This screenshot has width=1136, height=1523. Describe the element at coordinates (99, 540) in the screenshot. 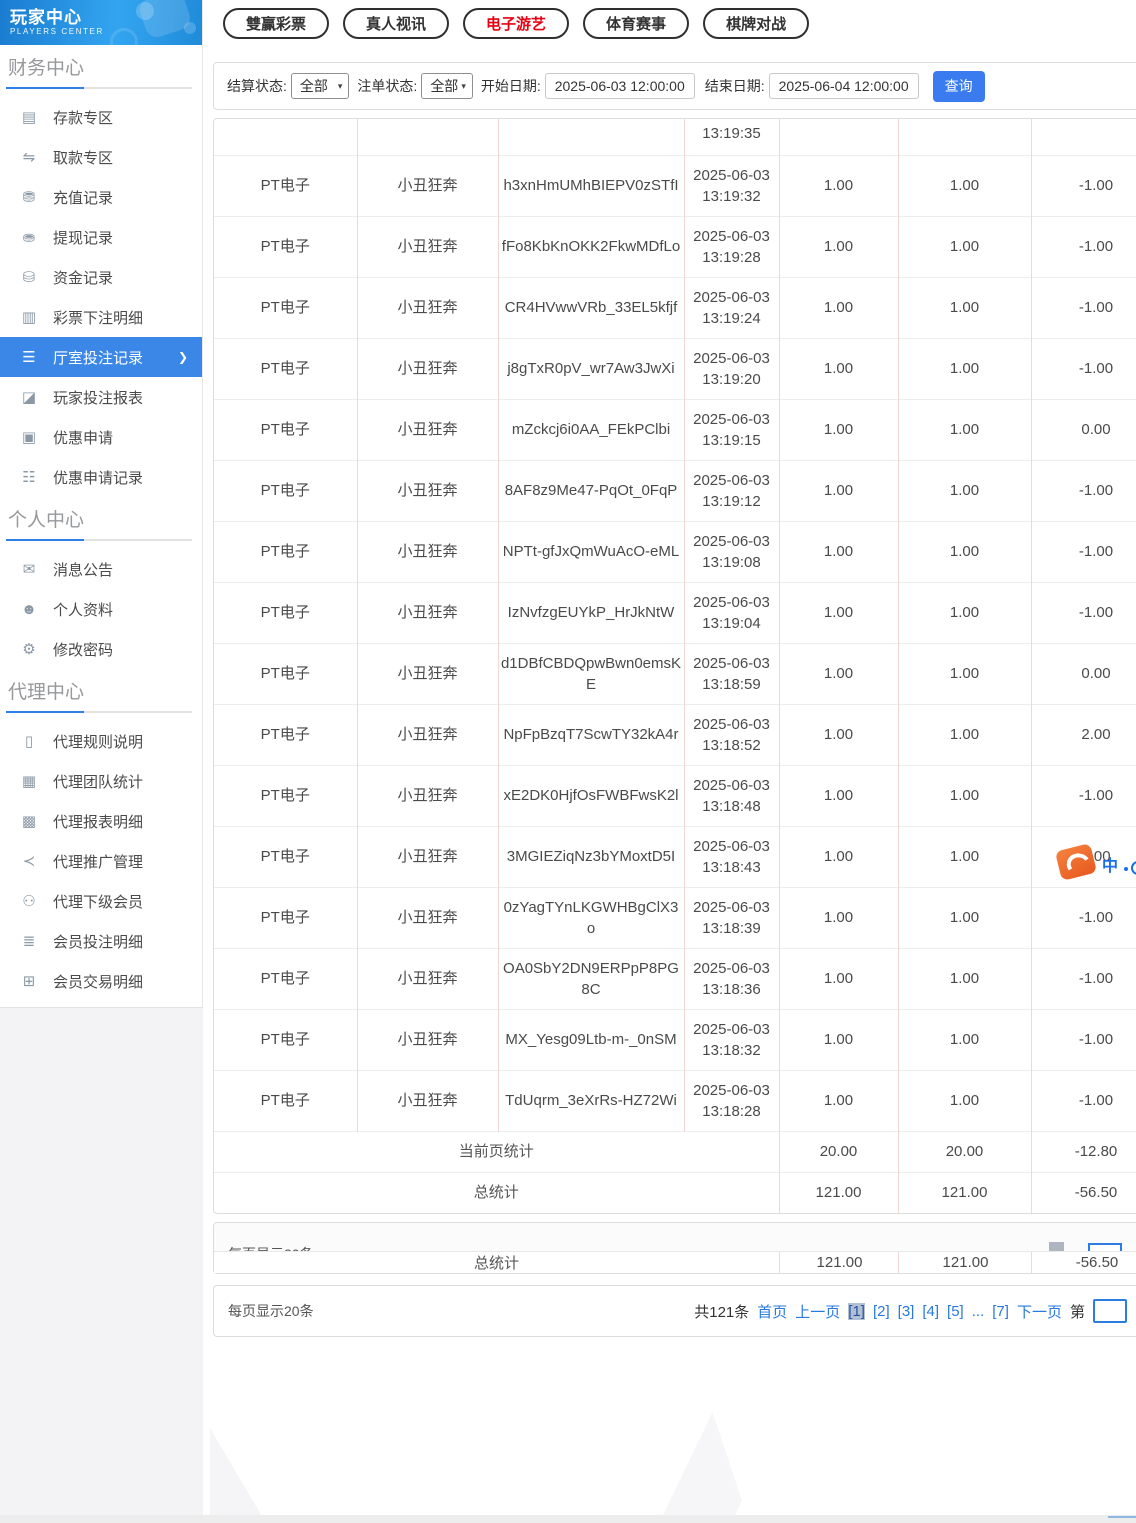

I see `section-divider` at that location.